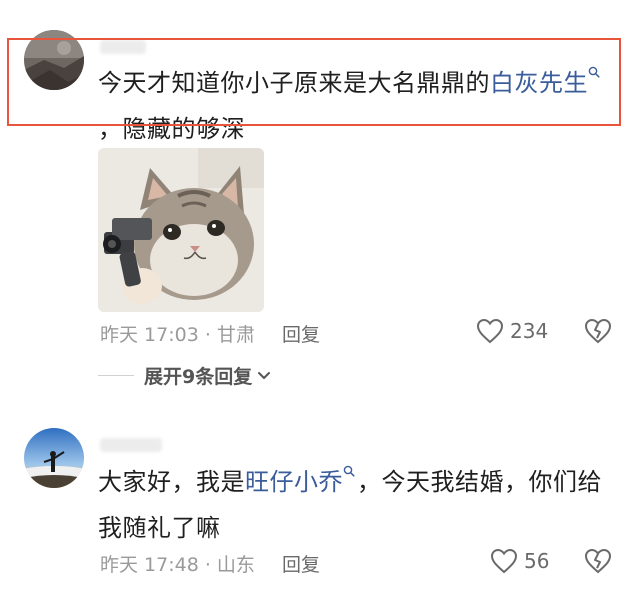 The image size is (640, 590). Describe the element at coordinates (171, 129) in the screenshot. I see `comment-text-after: ，隐藏的够深` at that location.